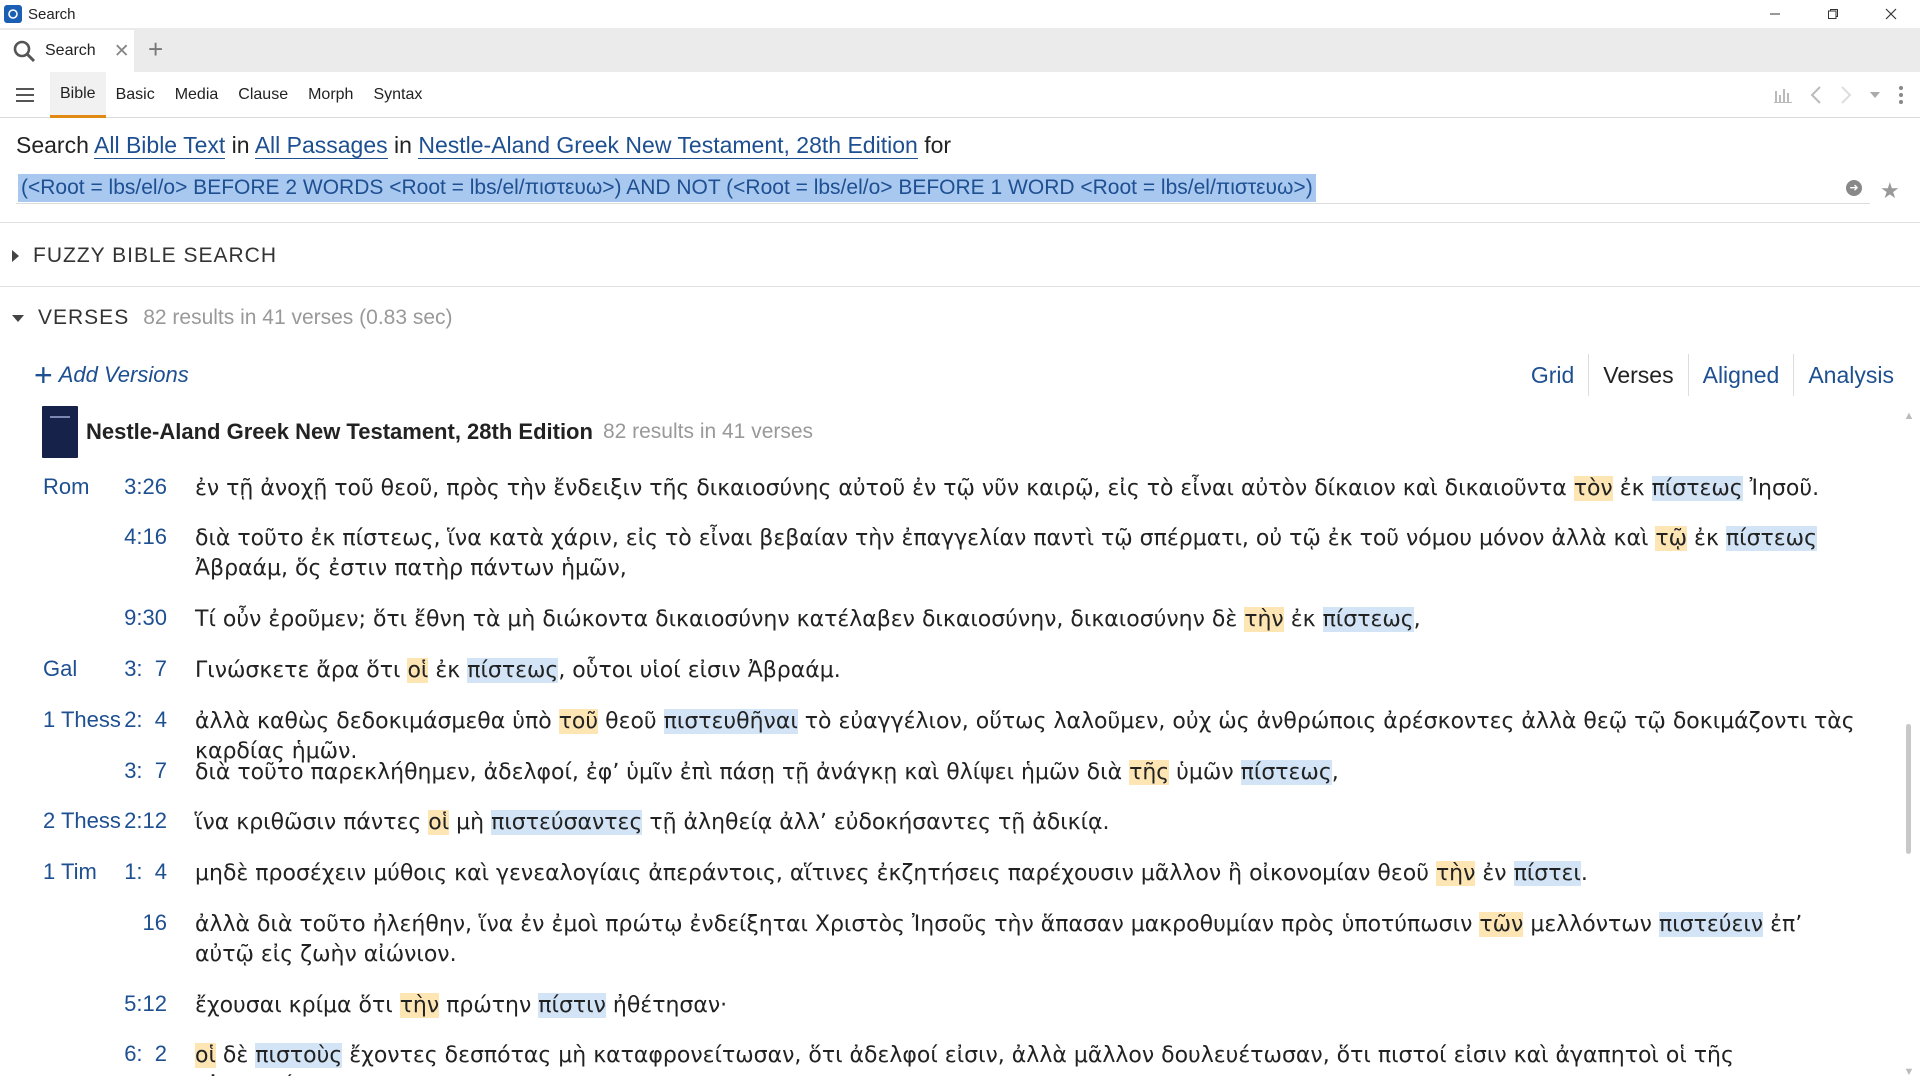 The image size is (1920, 1080). What do you see at coordinates (122, 51) in the screenshot?
I see `close-tab-icon: ✕` at bounding box center [122, 51].